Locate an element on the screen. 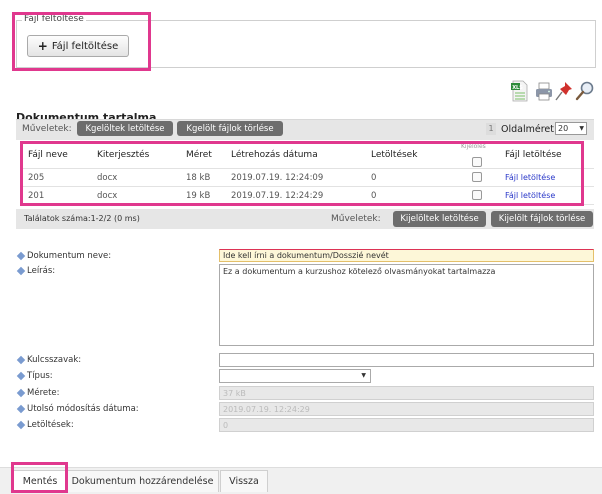 The image size is (602, 494). page-size-label: Oldalméret is located at coordinates (527, 129).